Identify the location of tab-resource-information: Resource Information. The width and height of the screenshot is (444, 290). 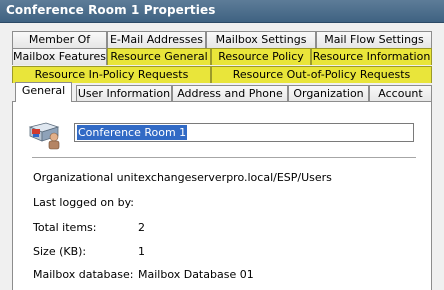
(371, 56).